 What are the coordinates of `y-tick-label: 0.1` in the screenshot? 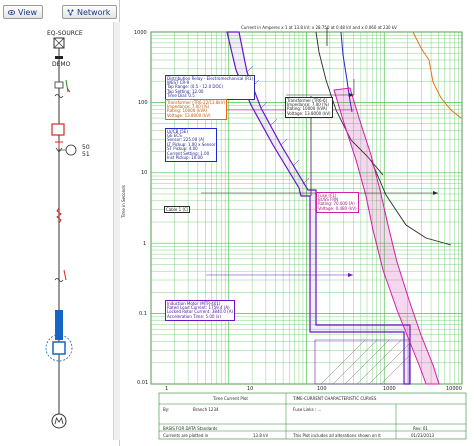 It's located at (143, 314).